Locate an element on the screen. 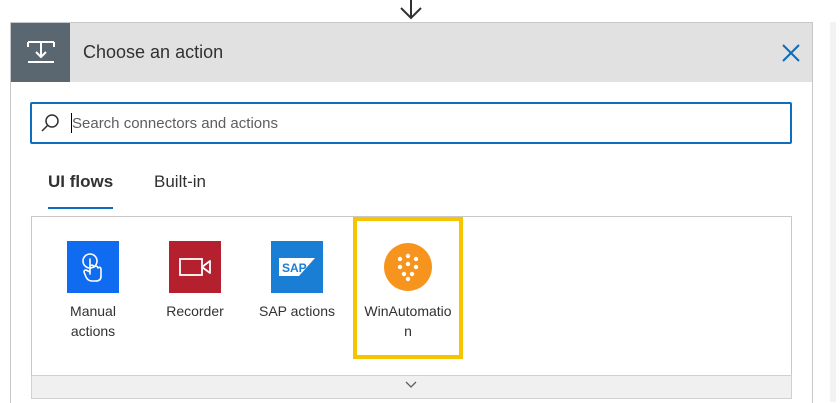 The height and width of the screenshot is (403, 840). panel-header: Choose an action is located at coordinates (411, 52).